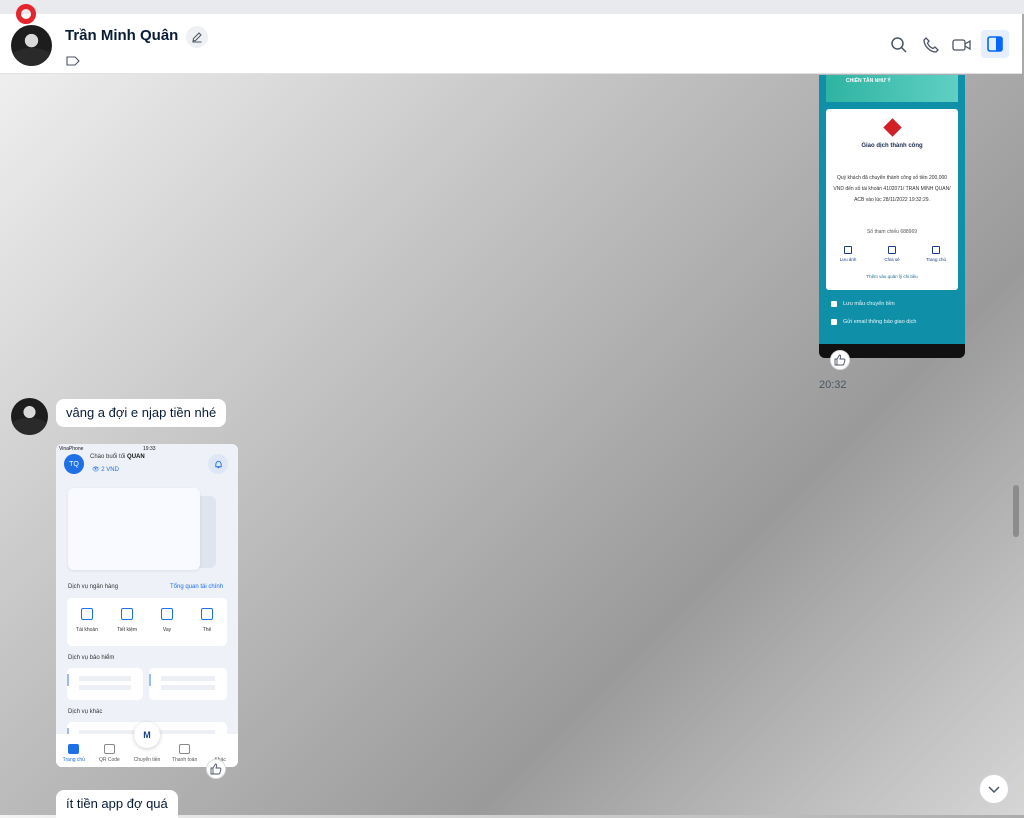 This screenshot has width=1024, height=818. Describe the element at coordinates (868, 81) in the screenshot. I see `promo-banner-text: CHIẾN TÂN NHƯ Ý` at that location.